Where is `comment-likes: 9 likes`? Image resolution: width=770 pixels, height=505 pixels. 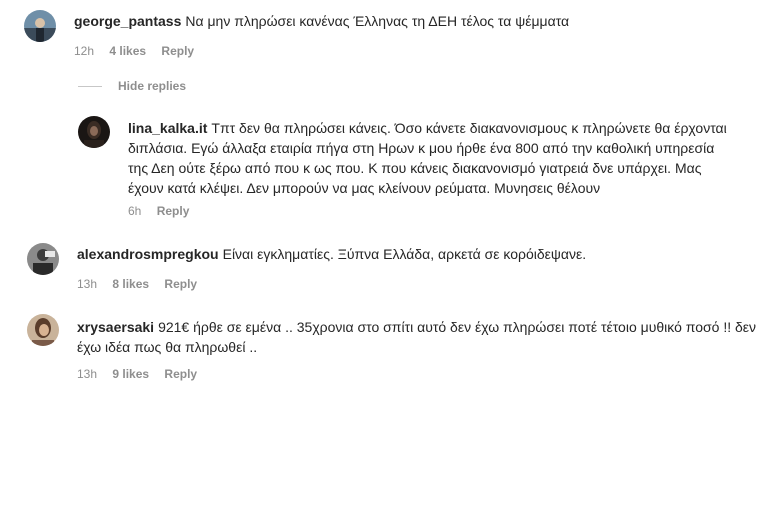
comment-likes: 9 likes is located at coordinates (130, 374).